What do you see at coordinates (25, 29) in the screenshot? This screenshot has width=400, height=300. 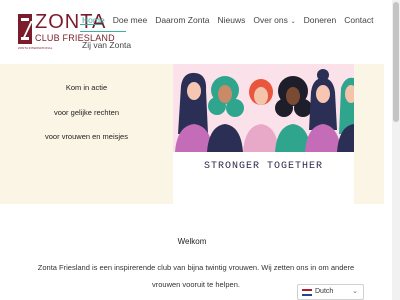 I see `zonta-emblem-icon` at bounding box center [25, 29].